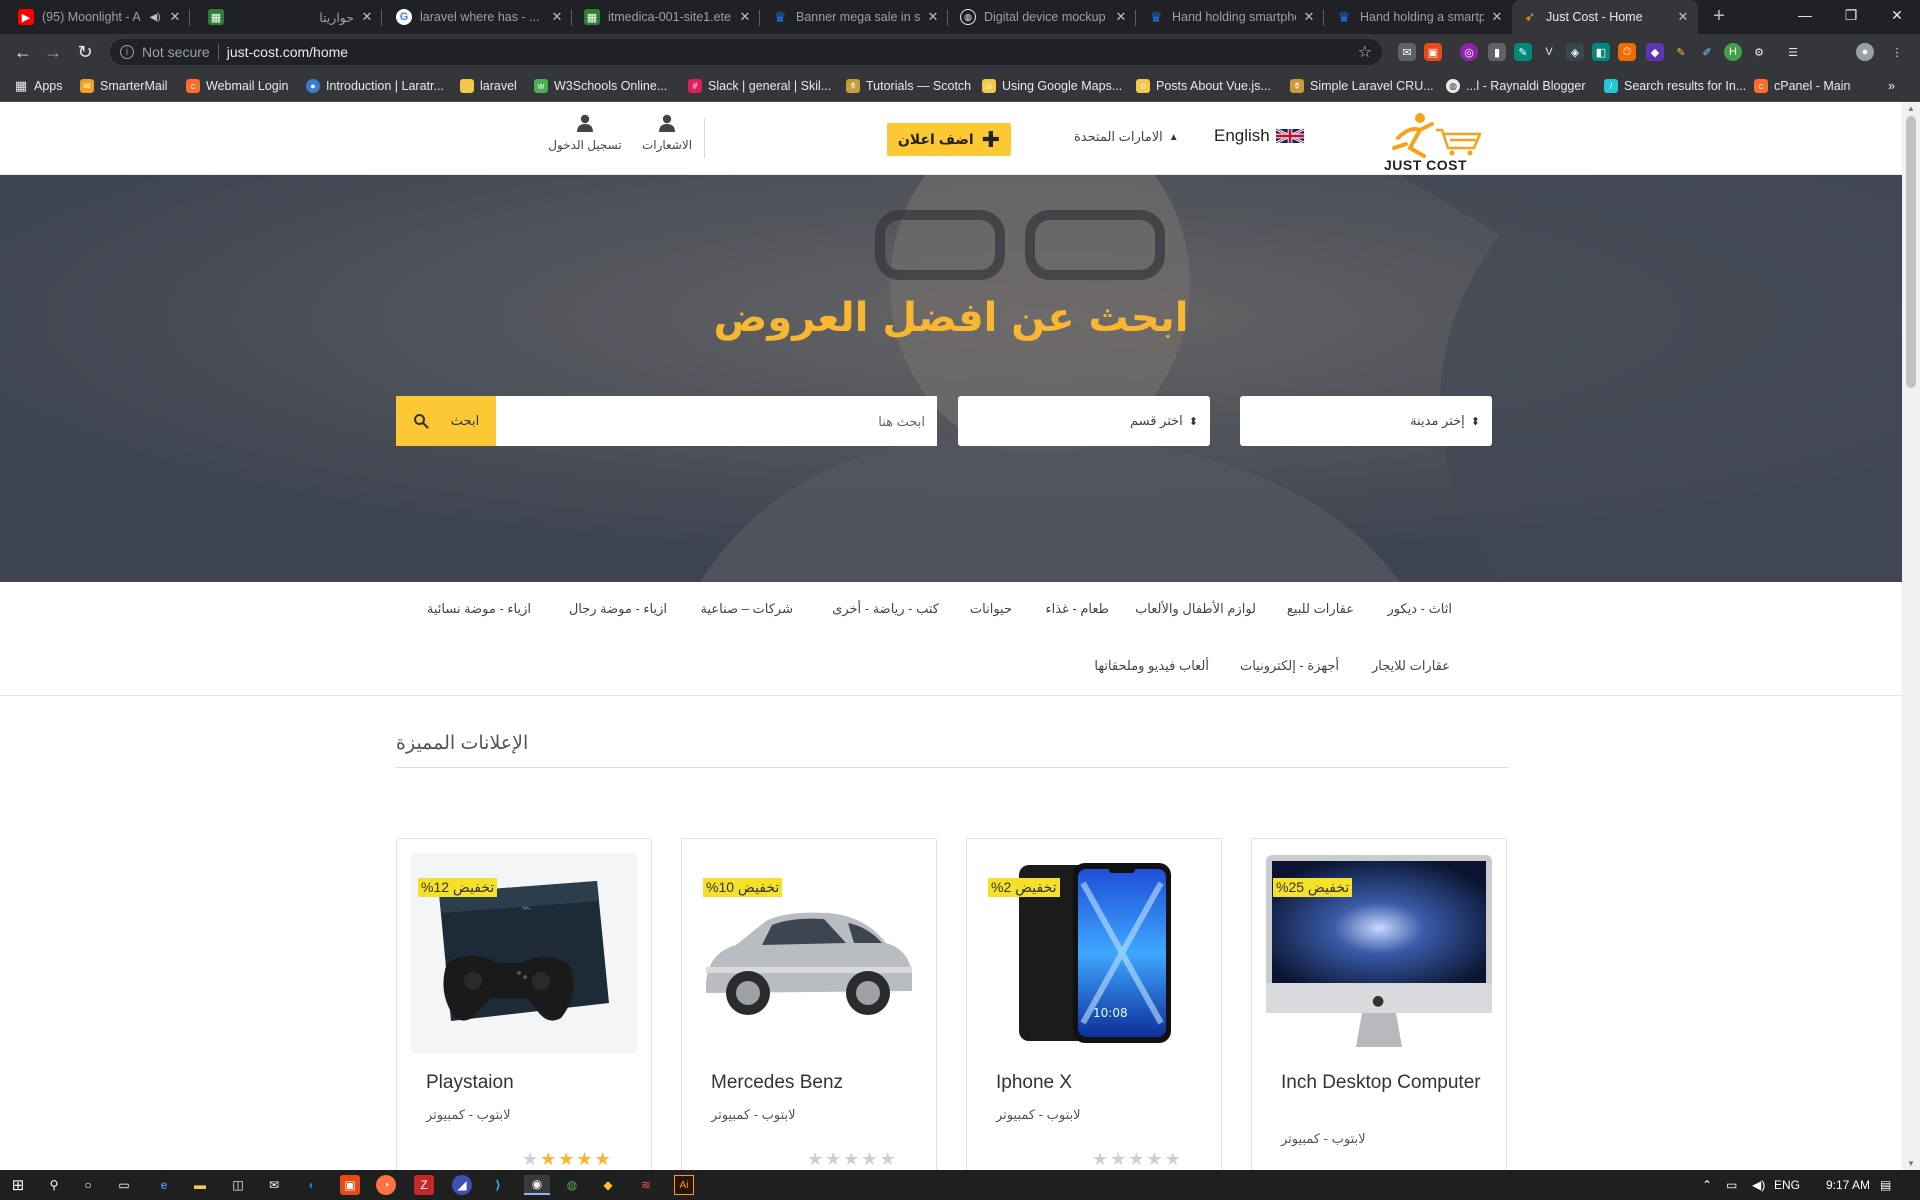  What do you see at coordinates (1549, 52) in the screenshot?
I see `vue-devtools-icon: V` at bounding box center [1549, 52].